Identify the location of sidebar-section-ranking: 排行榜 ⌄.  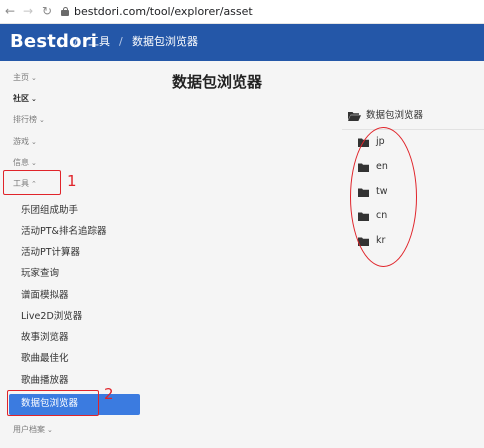
(29, 120).